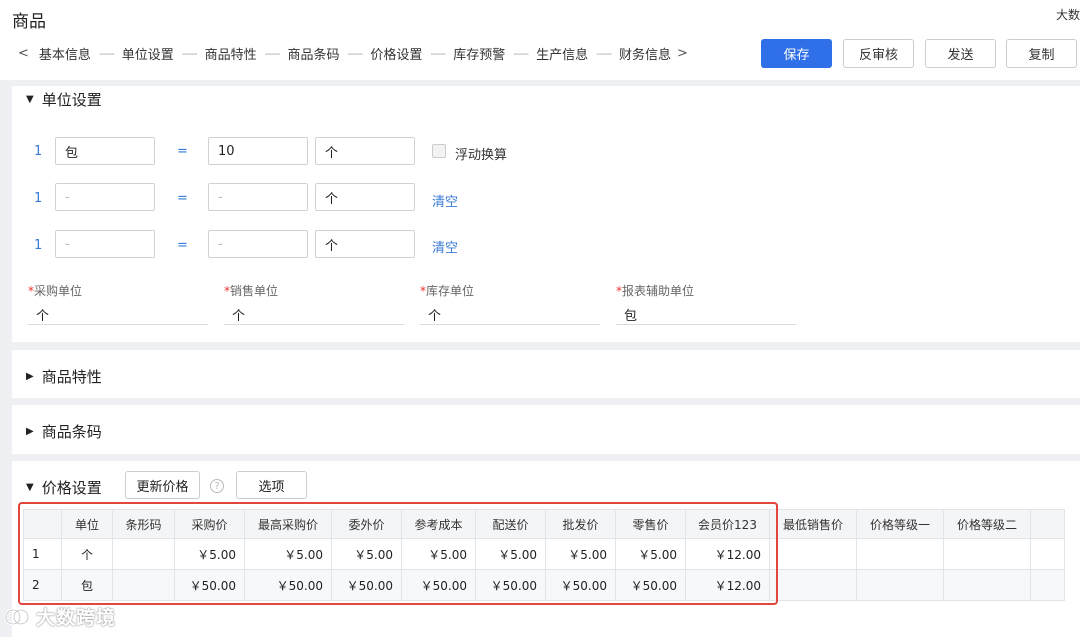 The height and width of the screenshot is (637, 1080). What do you see at coordinates (650, 585) in the screenshot?
I see `retail-price-cell: ￥50.00` at bounding box center [650, 585].